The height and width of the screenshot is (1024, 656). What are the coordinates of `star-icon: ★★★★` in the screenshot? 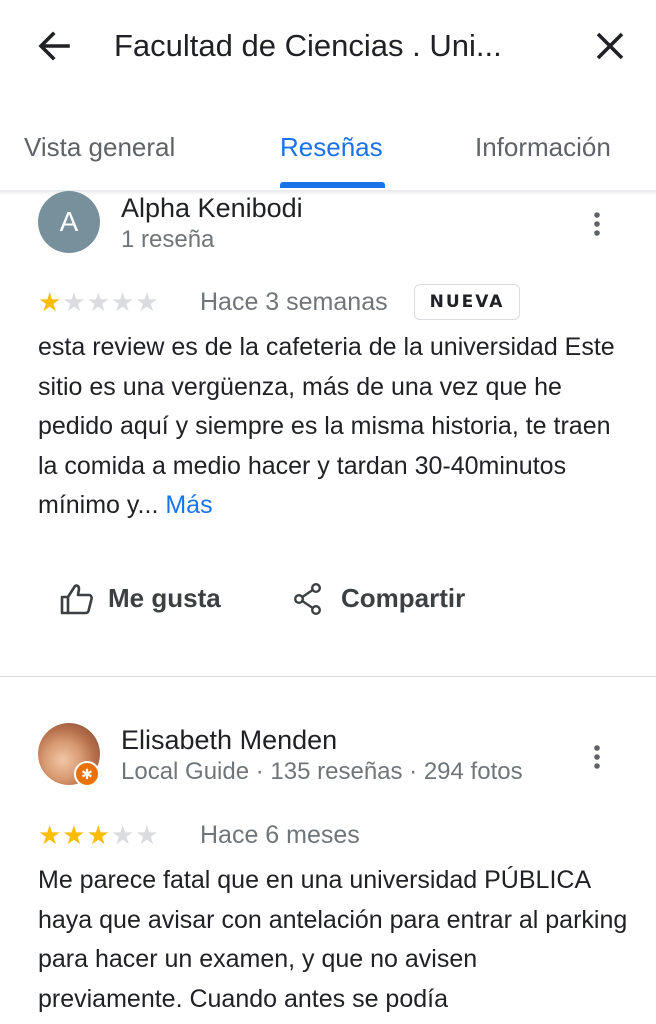 It's located at (111, 302).